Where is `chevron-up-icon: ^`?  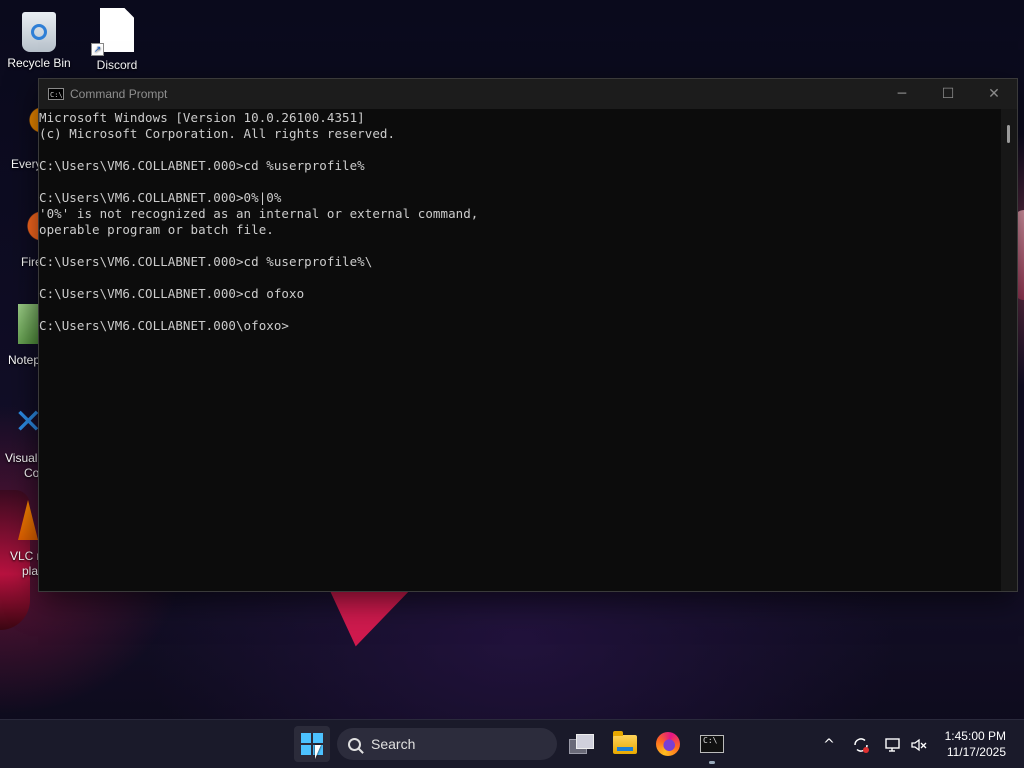
chevron-up-icon: ^ is located at coordinates (829, 745).